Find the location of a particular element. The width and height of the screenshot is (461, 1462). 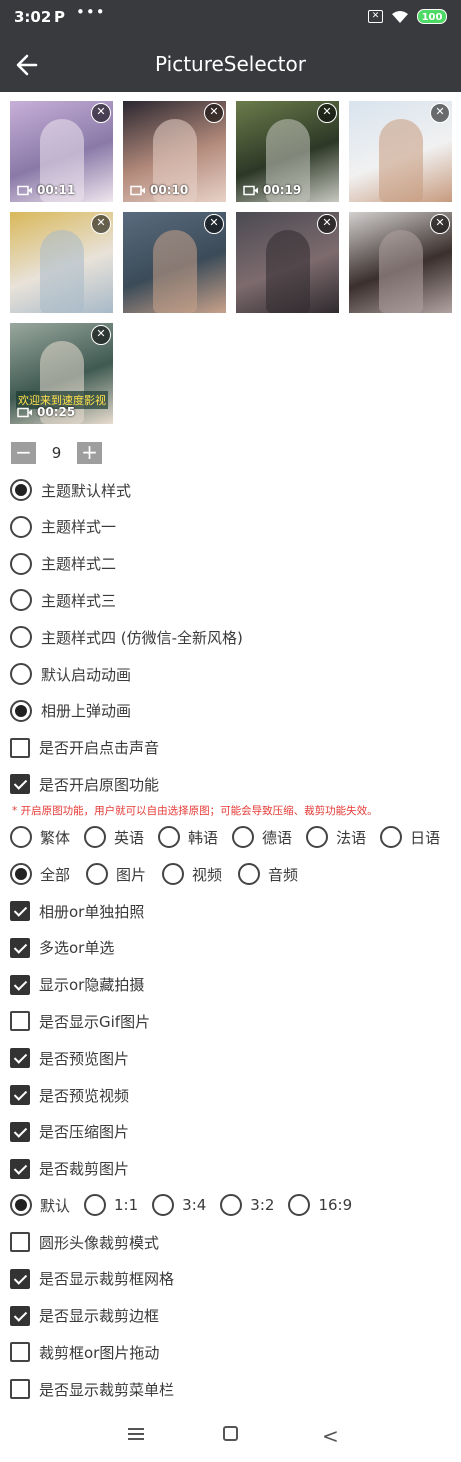

radio-option: 日语 is located at coordinates (410, 837).